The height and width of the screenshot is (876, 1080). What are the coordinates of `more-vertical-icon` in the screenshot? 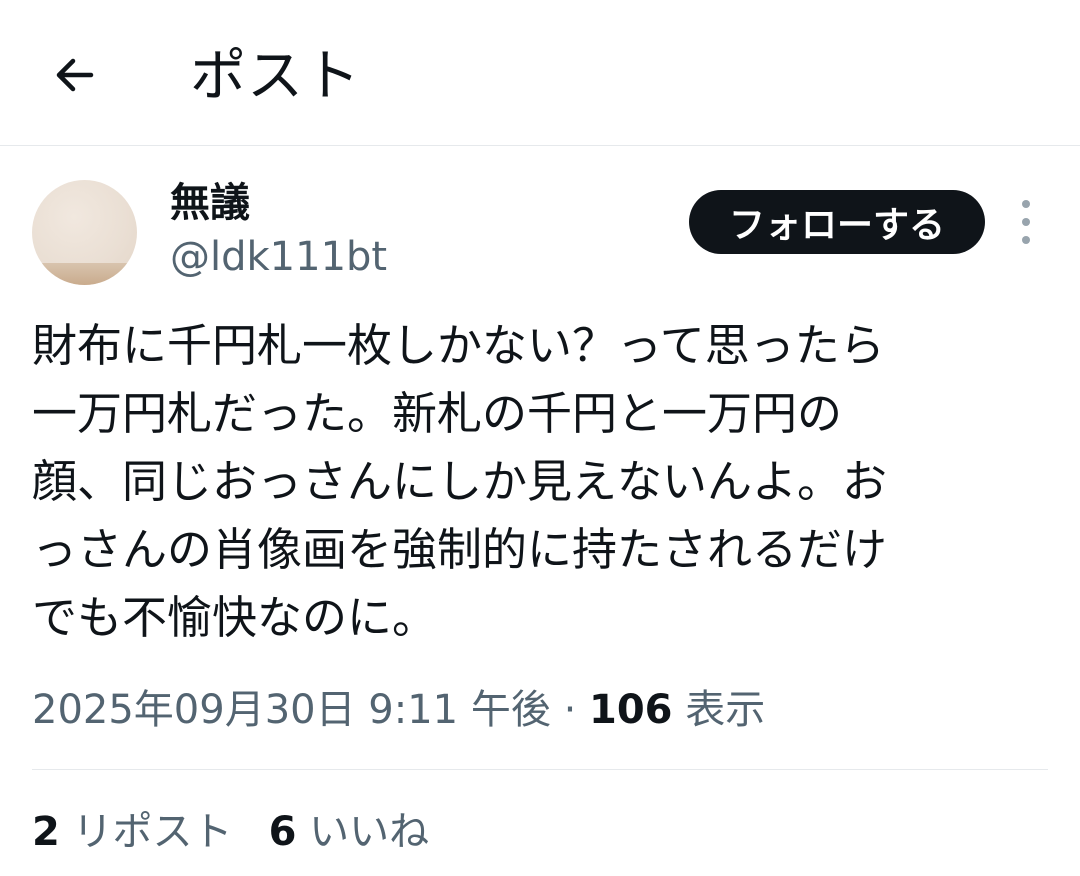 It's located at (1026, 204).